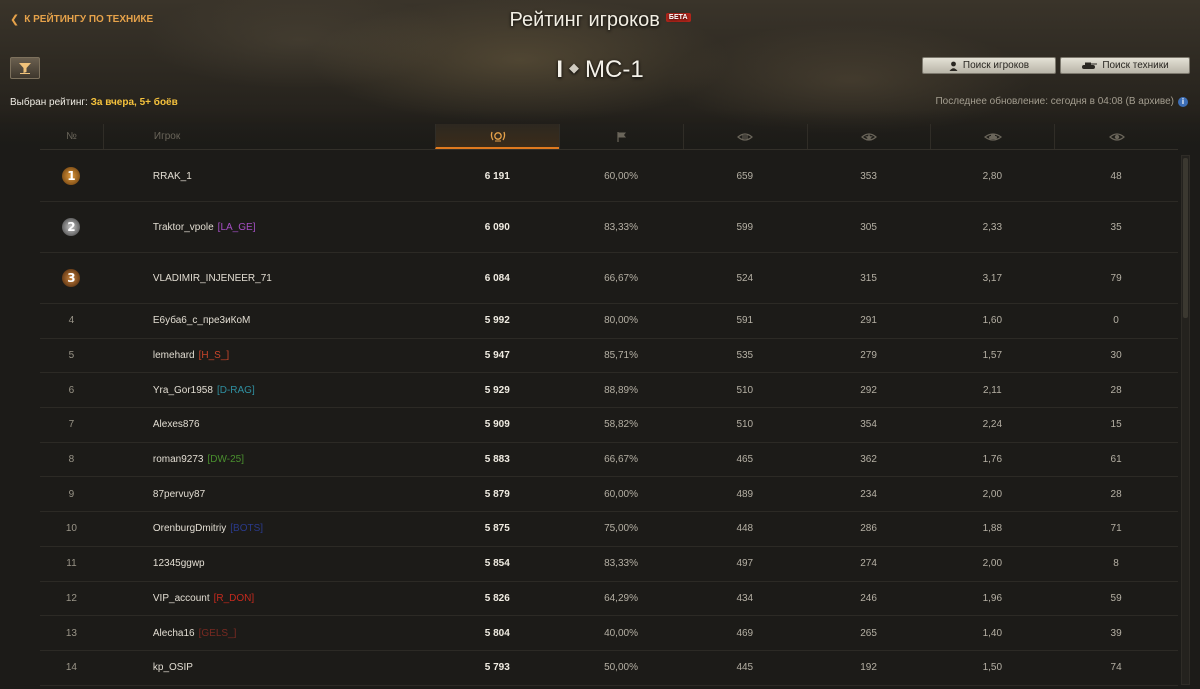  Describe the element at coordinates (1183, 101) in the screenshot. I see `info-icon: i` at that location.